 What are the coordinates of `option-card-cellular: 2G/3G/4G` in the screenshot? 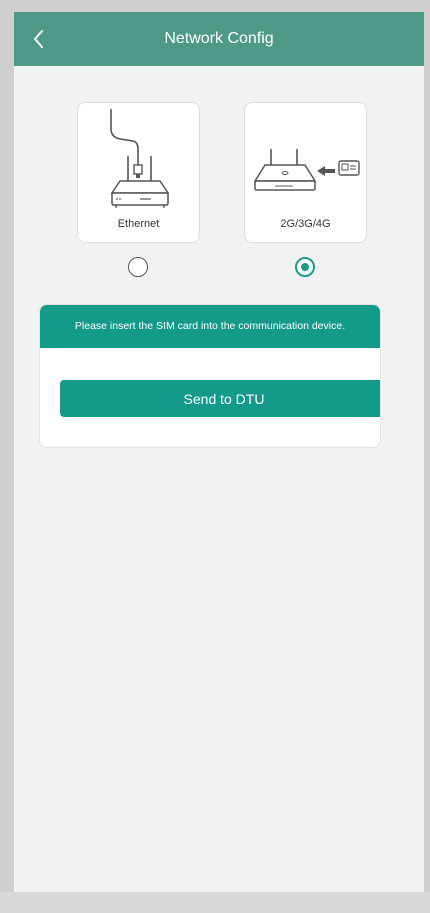 It's located at (305, 172).